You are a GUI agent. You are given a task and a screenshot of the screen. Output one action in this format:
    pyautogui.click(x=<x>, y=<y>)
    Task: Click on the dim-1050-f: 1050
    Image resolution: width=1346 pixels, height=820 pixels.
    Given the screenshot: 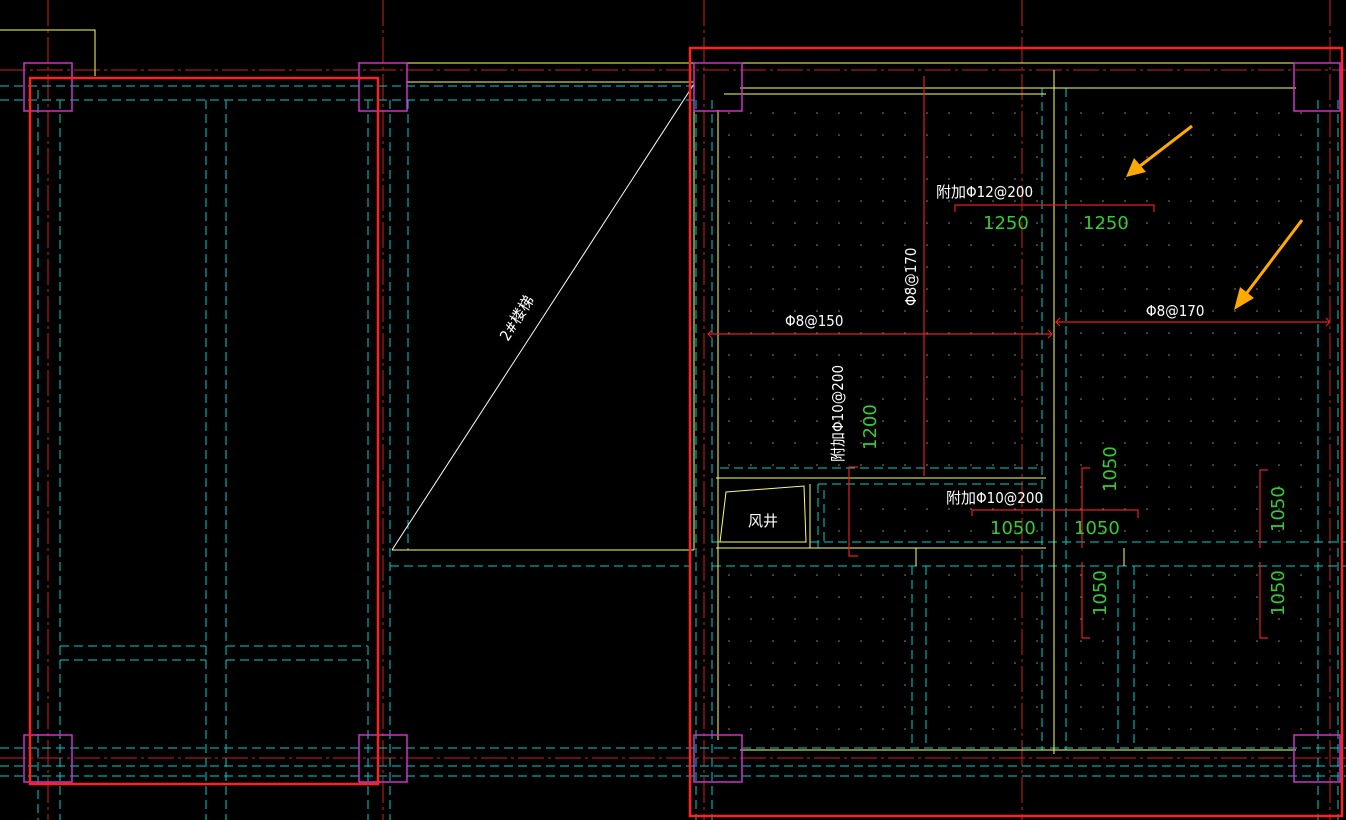 What is the action you would take?
    pyautogui.click(x=1278, y=593)
    